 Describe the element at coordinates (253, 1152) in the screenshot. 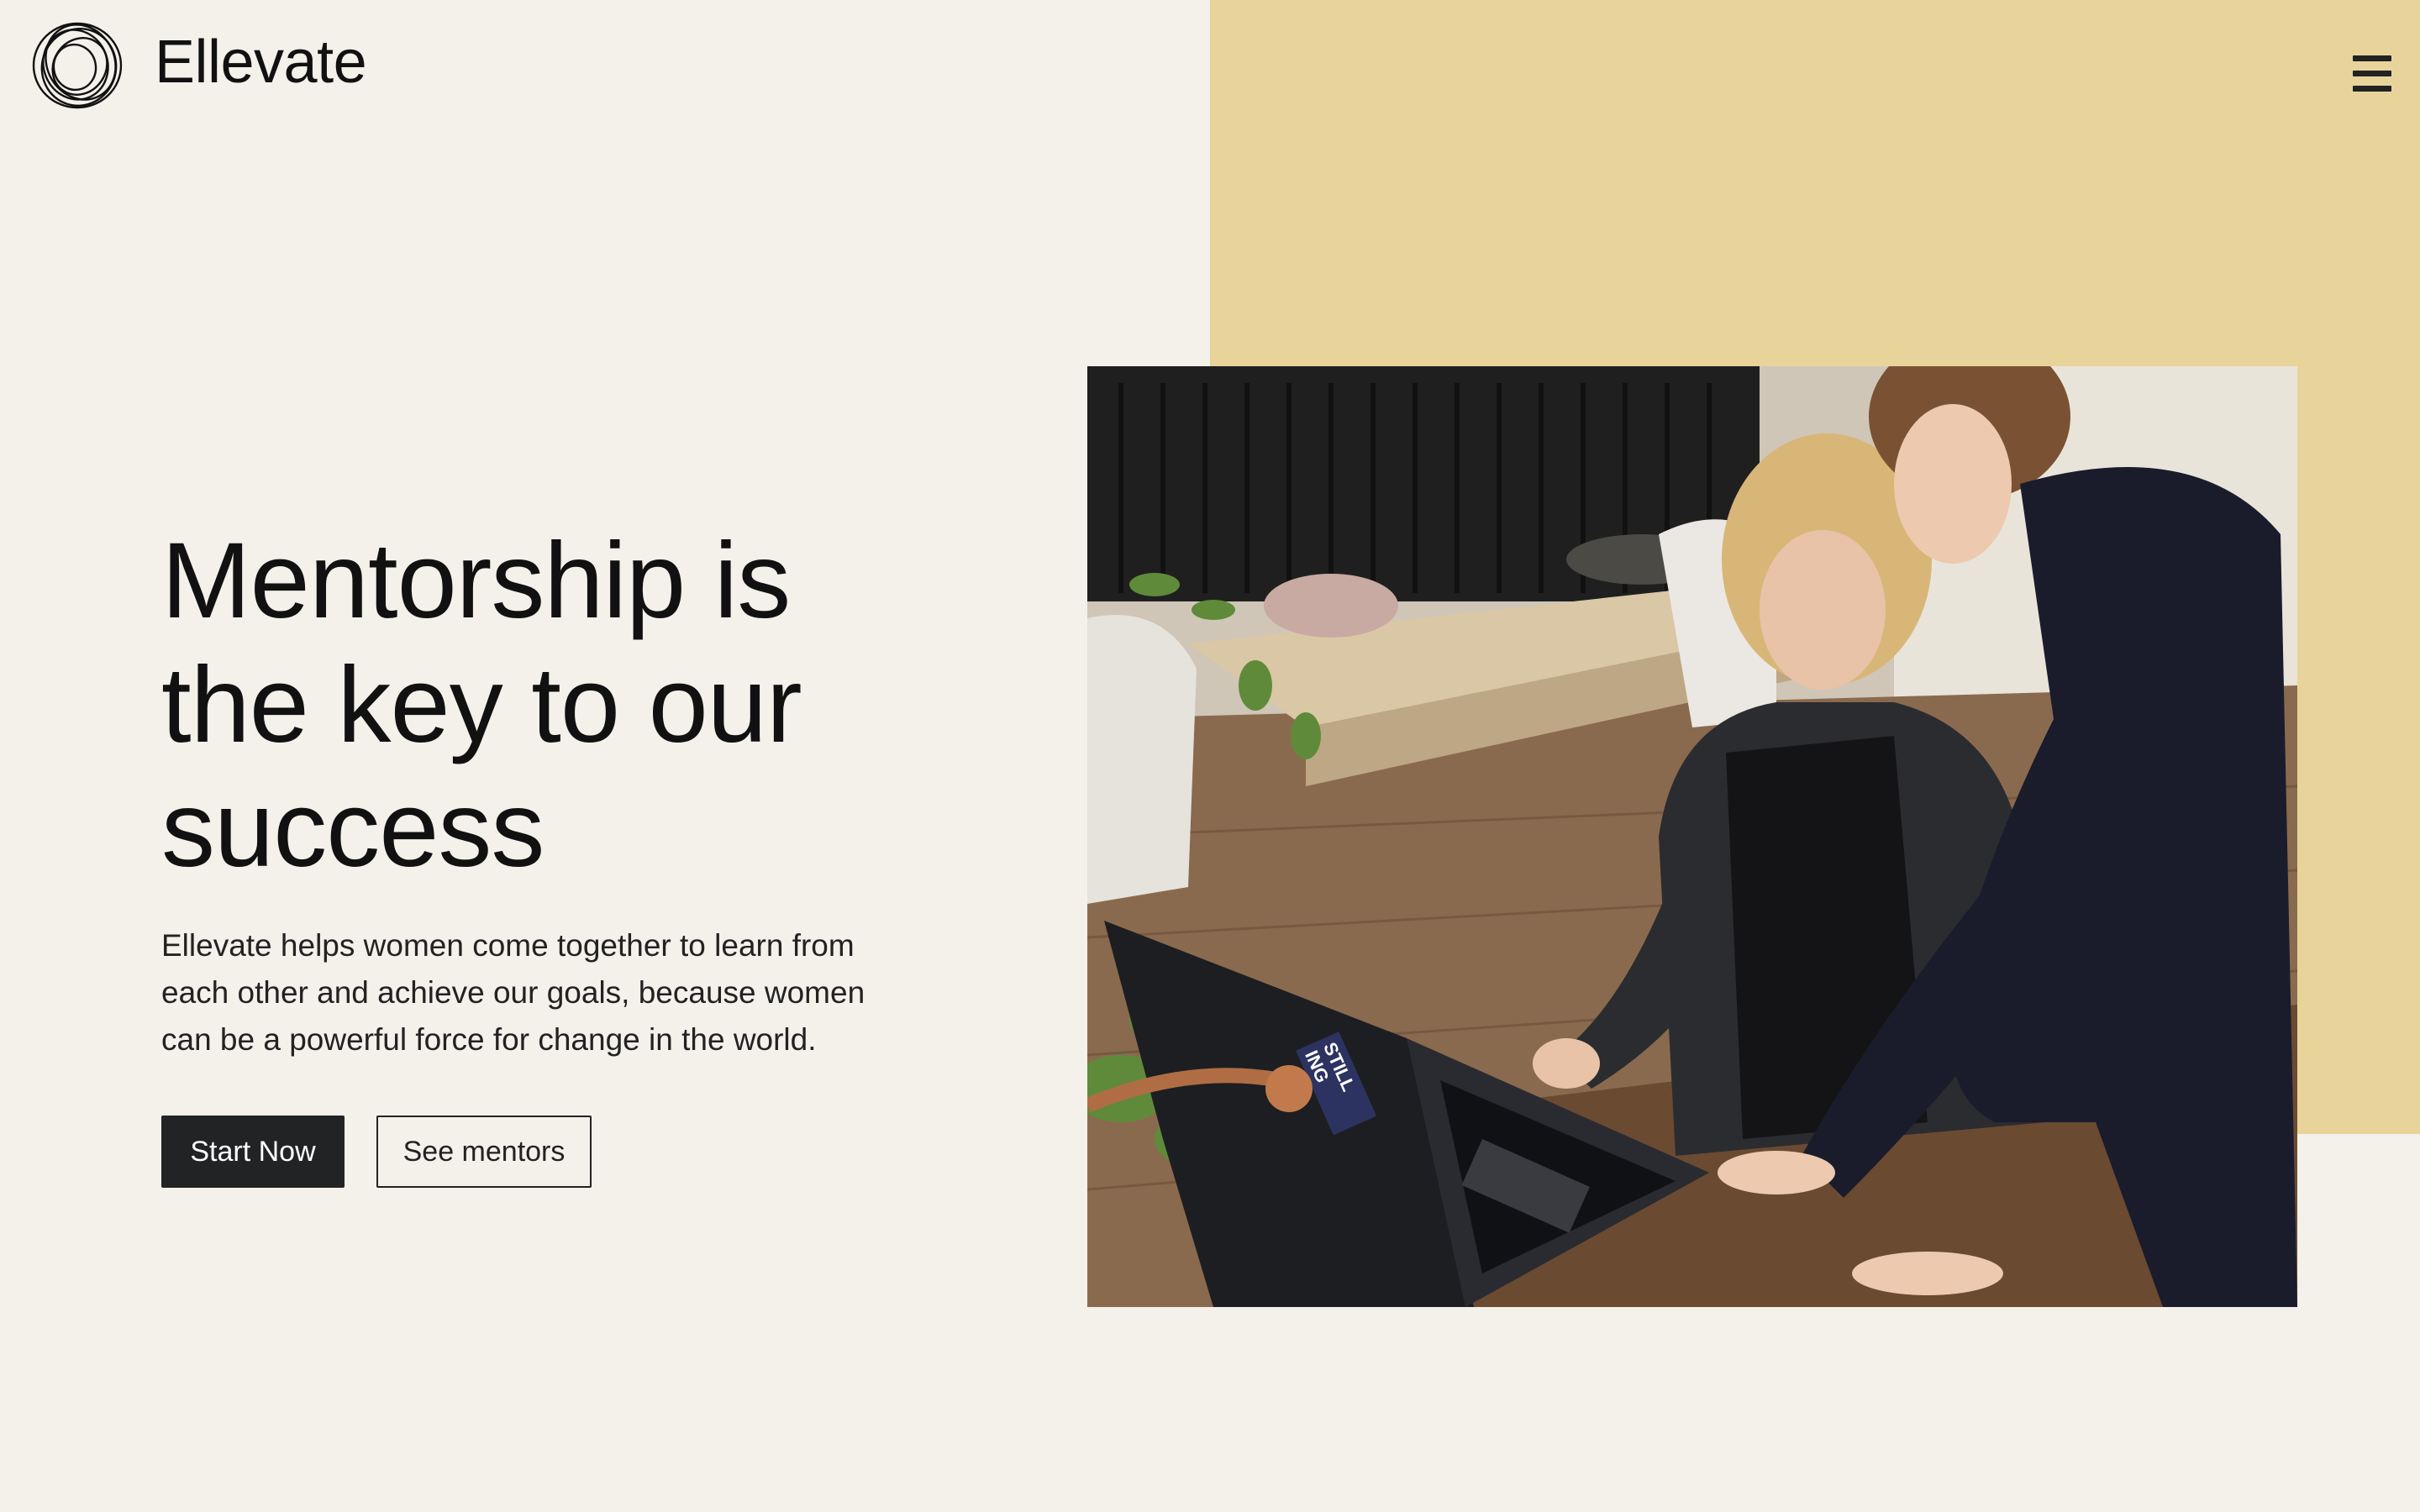

I see `start-now-button: Start Now` at that location.